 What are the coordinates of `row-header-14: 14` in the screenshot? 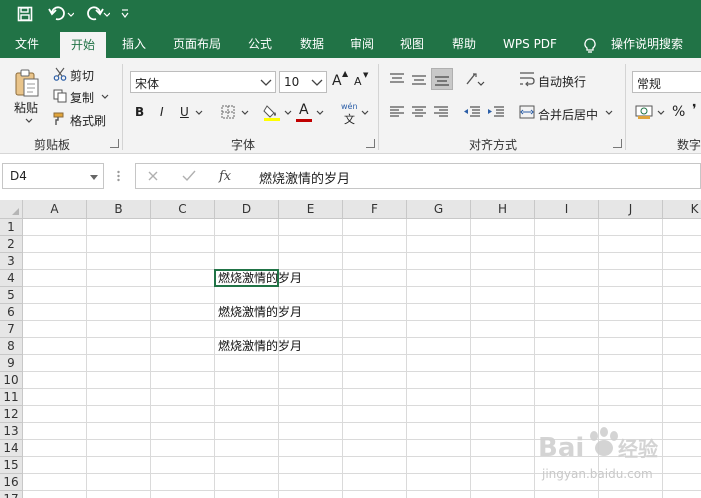 It's located at (11, 448).